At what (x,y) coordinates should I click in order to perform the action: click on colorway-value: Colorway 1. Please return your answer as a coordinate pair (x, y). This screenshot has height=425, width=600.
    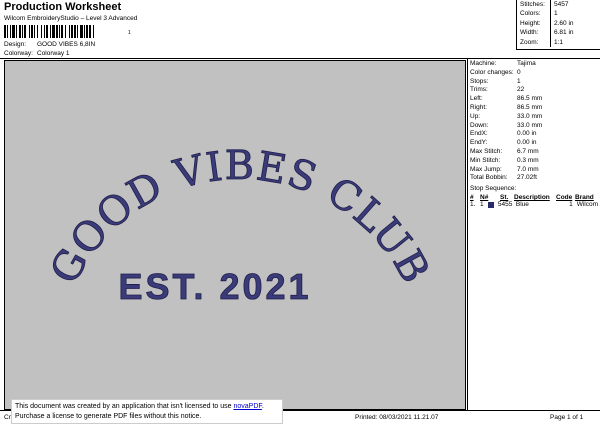
    Looking at the image, I should click on (53, 53).